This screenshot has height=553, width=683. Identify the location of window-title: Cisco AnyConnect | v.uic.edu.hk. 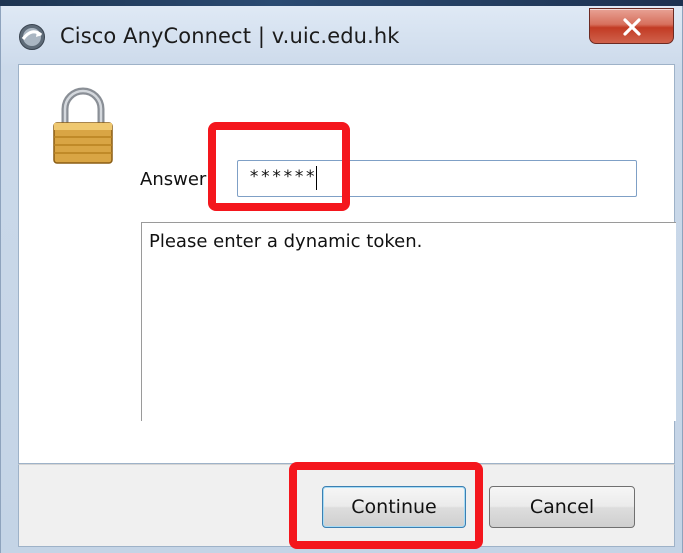
(230, 36).